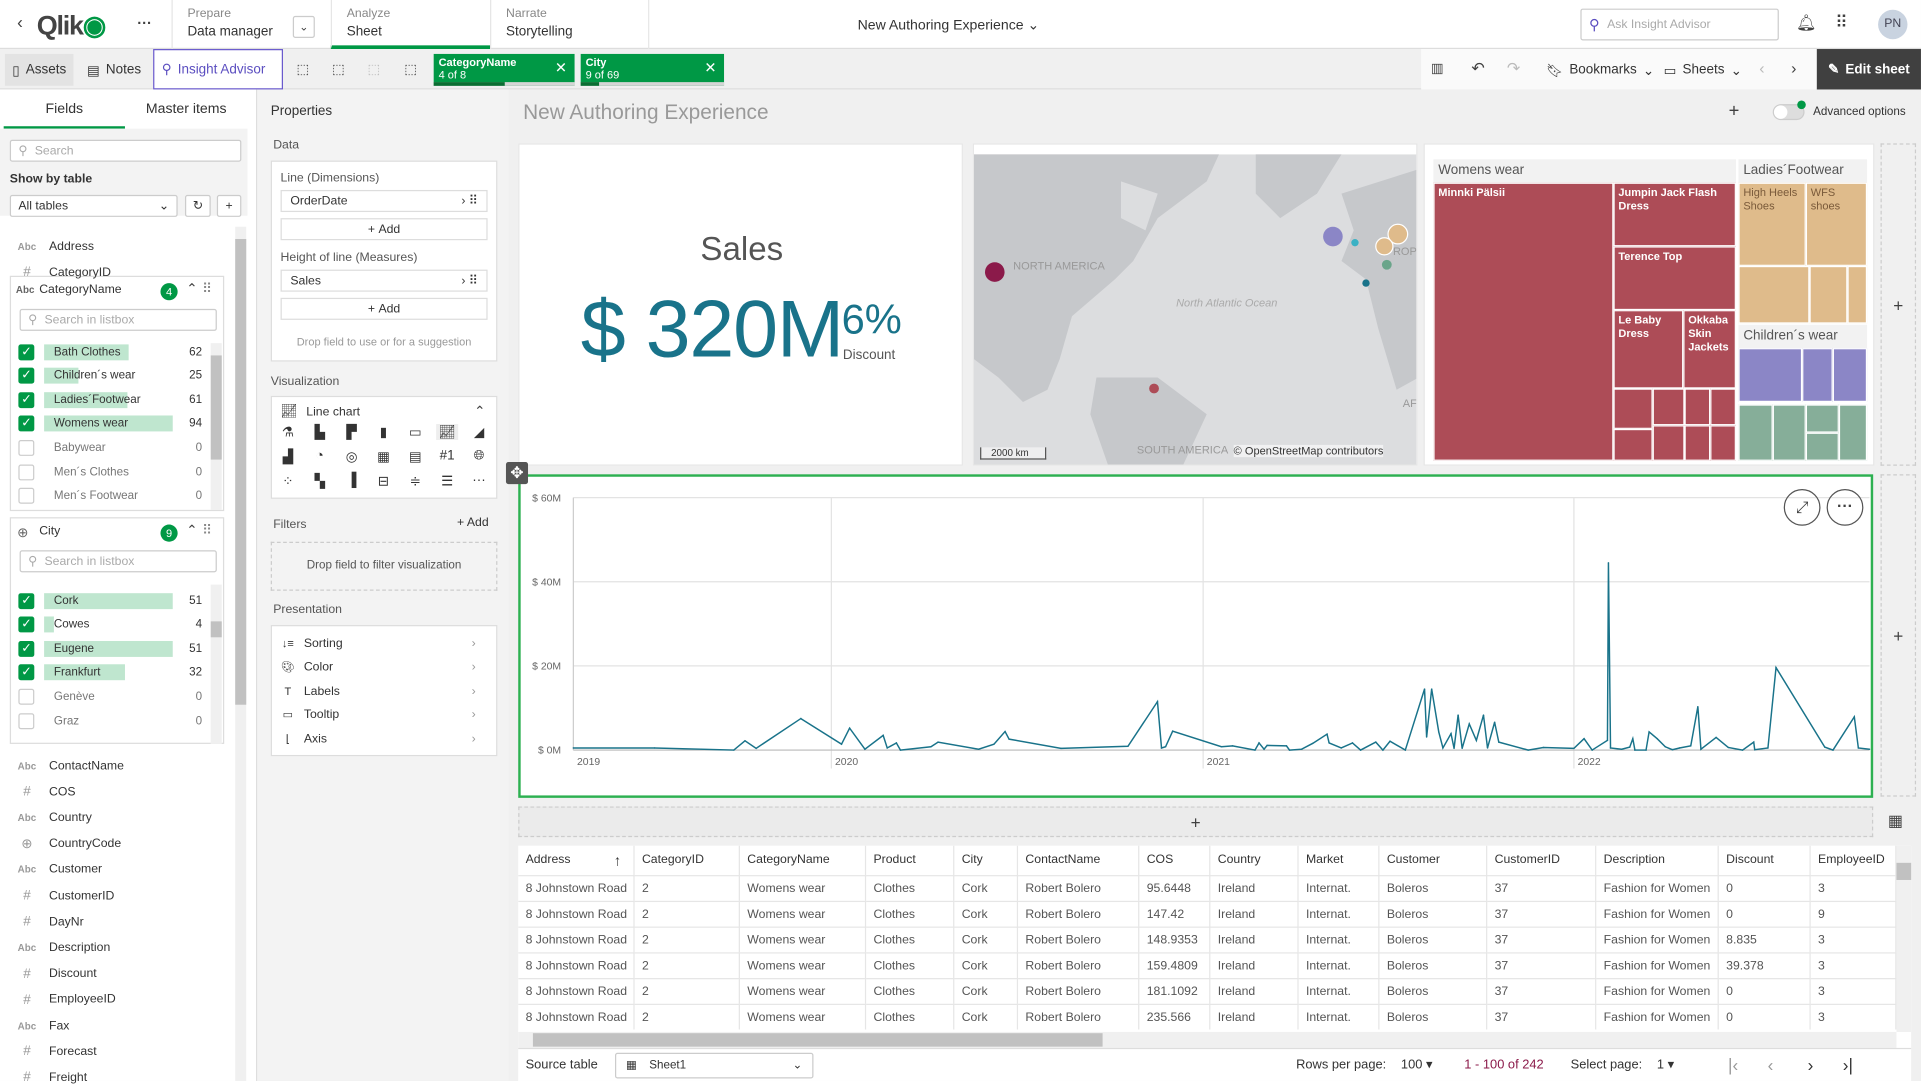 The width and height of the screenshot is (1921, 1090). What do you see at coordinates (1657, 965) in the screenshot?
I see `table-cell: Fashion for Women` at bounding box center [1657, 965].